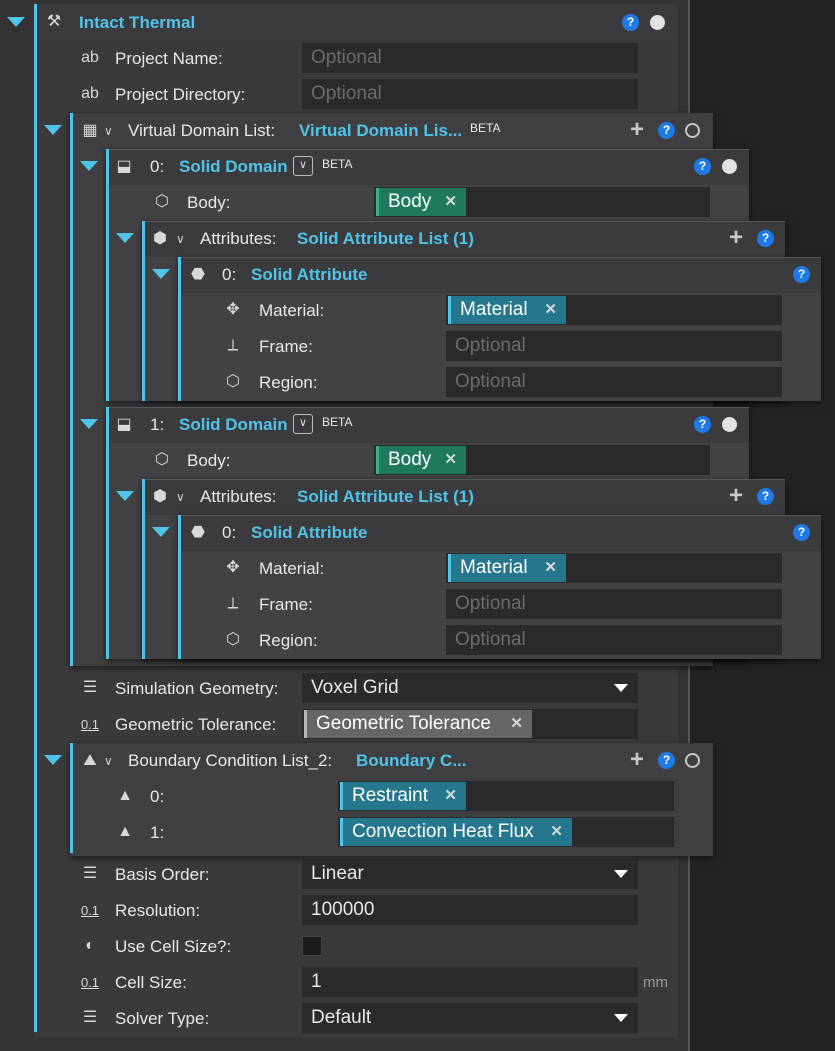  I want to click on region-label: Region:, so click(288, 382).